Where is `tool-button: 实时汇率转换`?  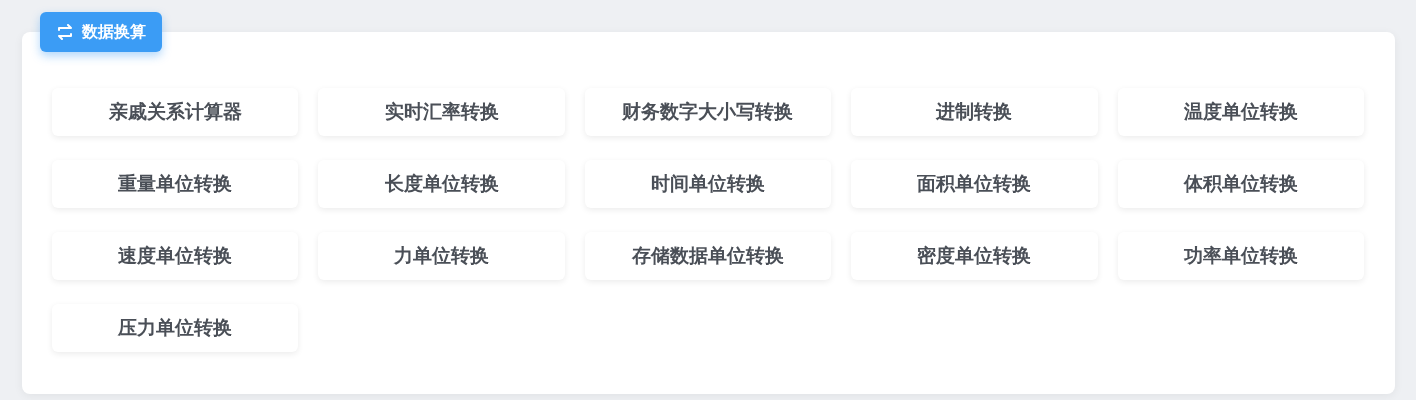 tool-button: 实时汇率转换 is located at coordinates (441, 112).